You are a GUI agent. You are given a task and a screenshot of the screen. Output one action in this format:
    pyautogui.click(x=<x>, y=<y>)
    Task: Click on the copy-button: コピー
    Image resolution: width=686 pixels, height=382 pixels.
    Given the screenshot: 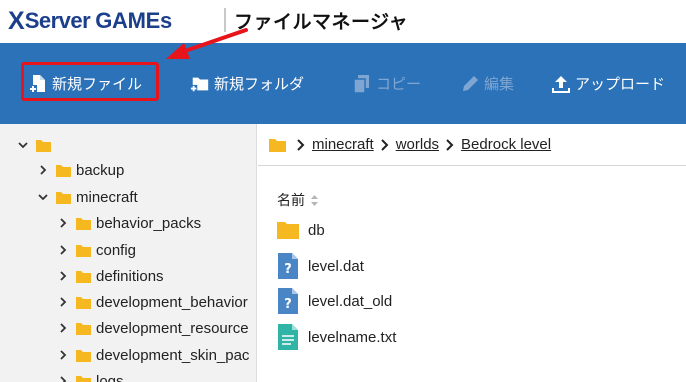 What is the action you would take?
    pyautogui.click(x=386, y=83)
    